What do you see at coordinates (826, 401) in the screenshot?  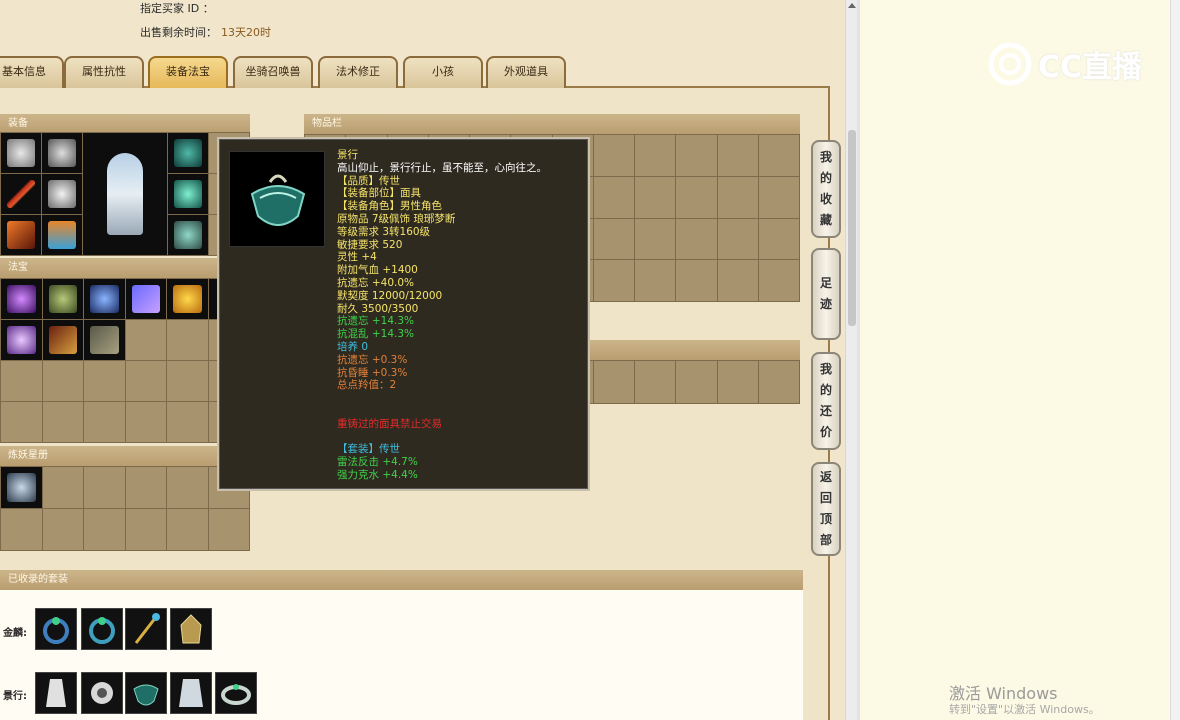 I see `my-counteroffer-button: 我的还价` at bounding box center [826, 401].